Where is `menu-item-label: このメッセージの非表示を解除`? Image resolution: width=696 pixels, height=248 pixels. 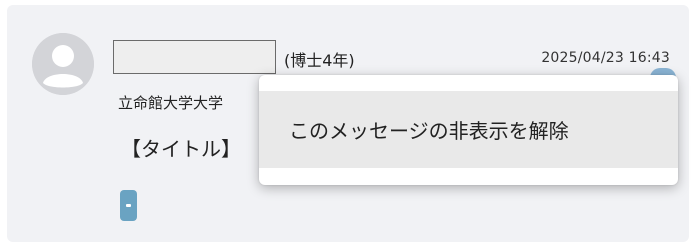
menu-item-label: このメッセージの非表示を解除 is located at coordinates (429, 131).